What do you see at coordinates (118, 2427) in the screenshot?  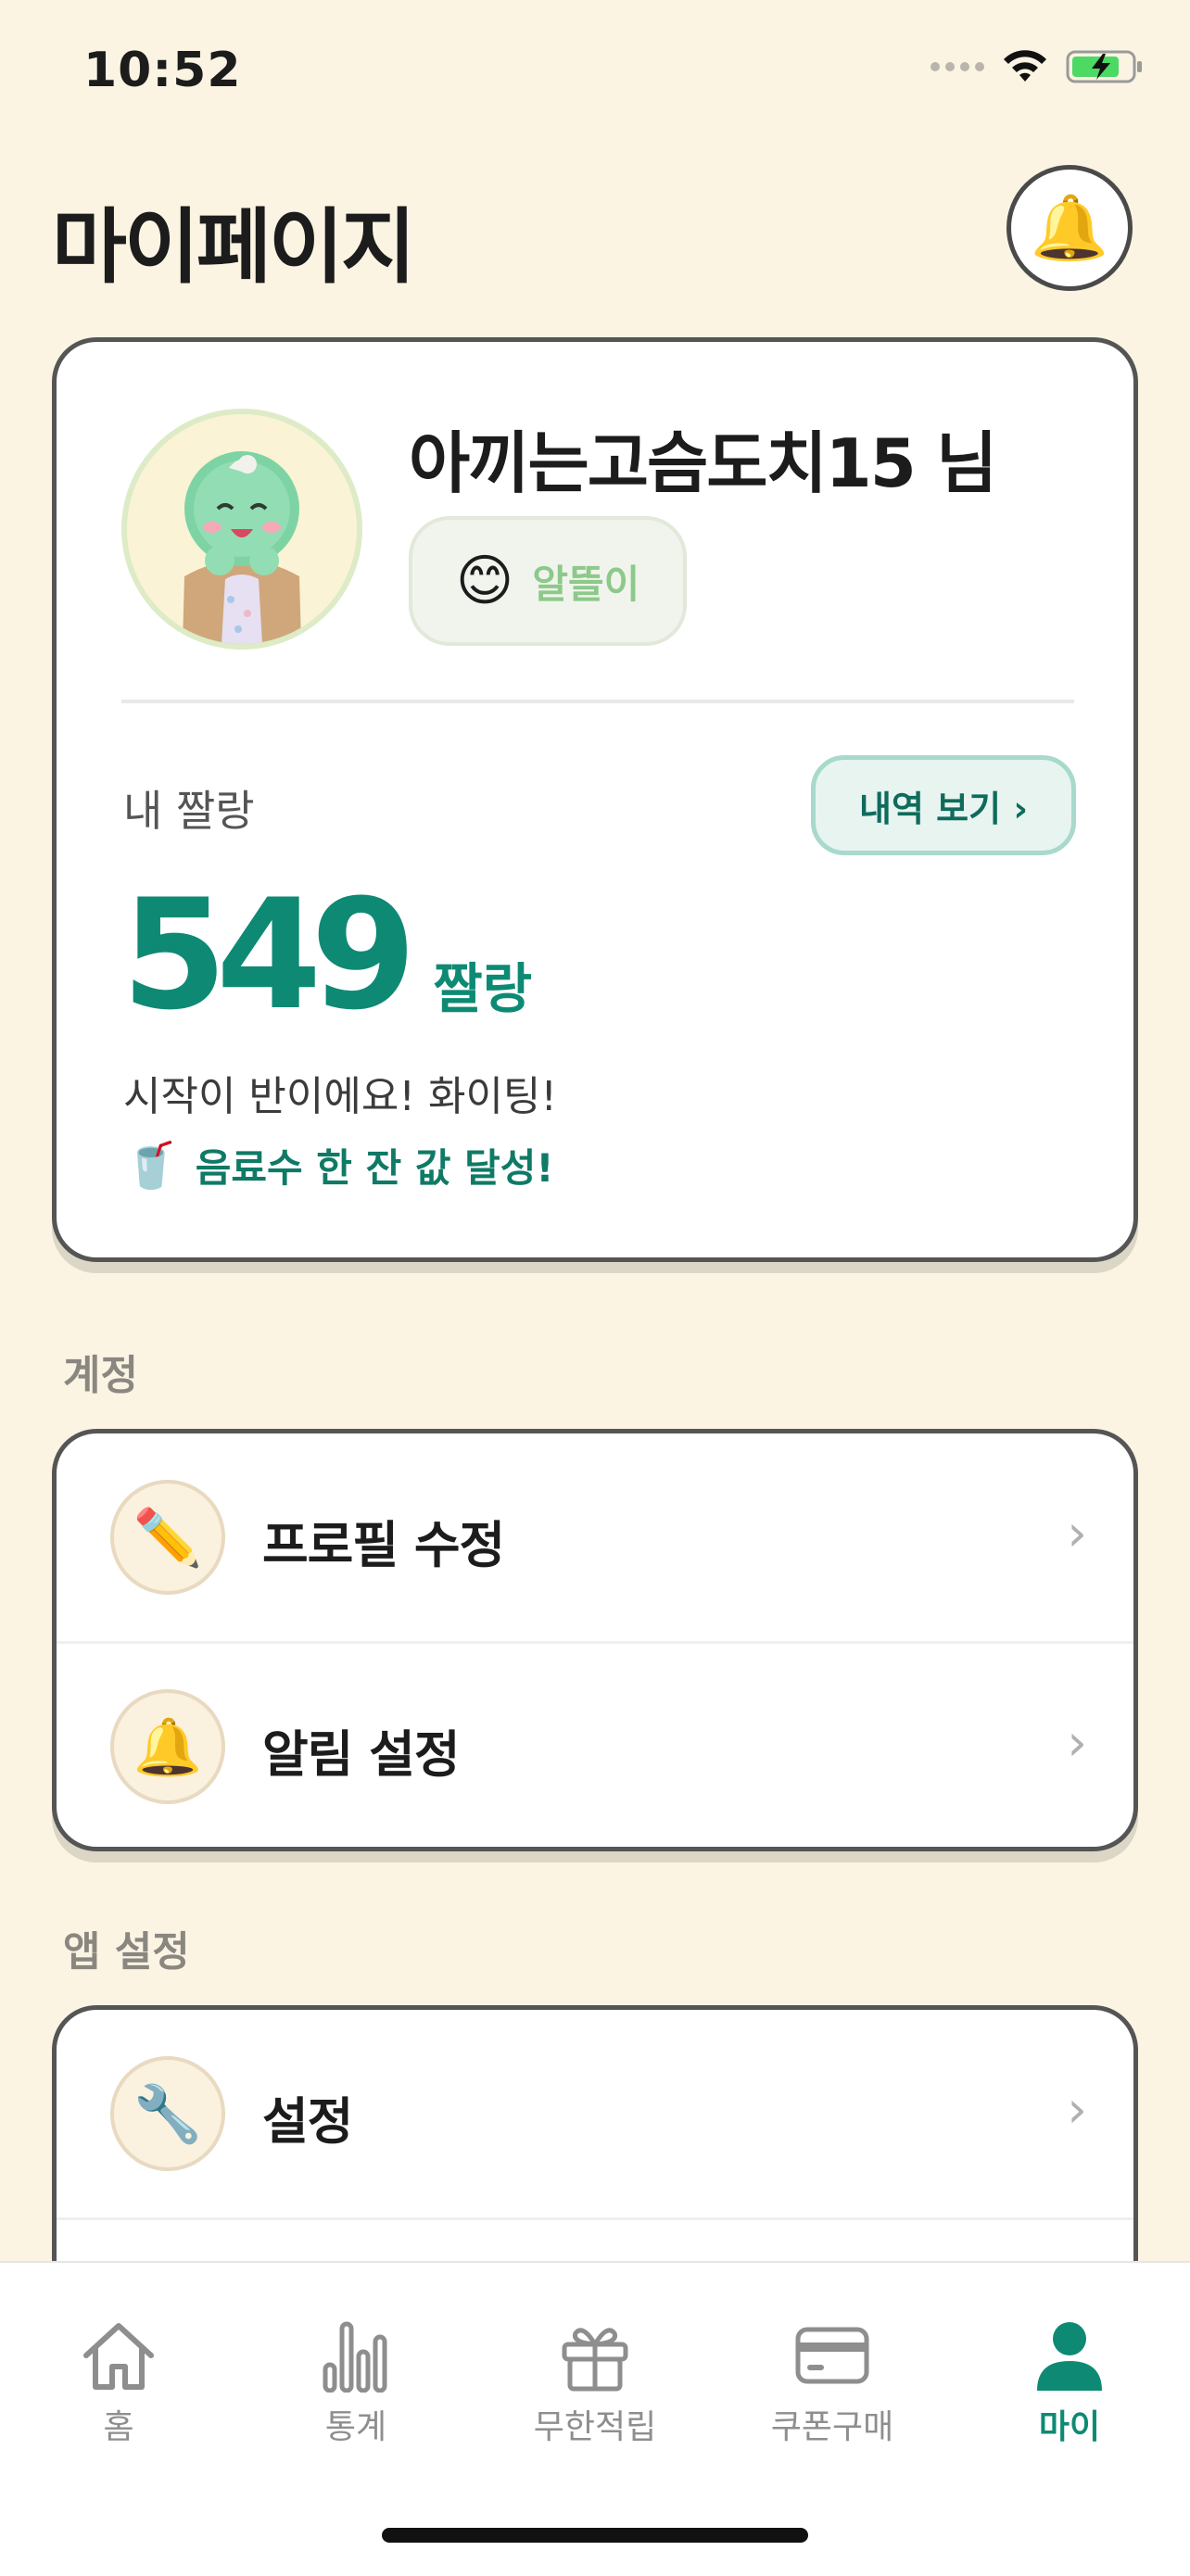 I see `tab-label: 홈` at bounding box center [118, 2427].